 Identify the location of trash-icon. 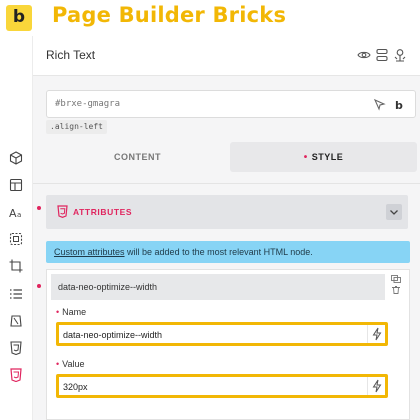
(396, 290).